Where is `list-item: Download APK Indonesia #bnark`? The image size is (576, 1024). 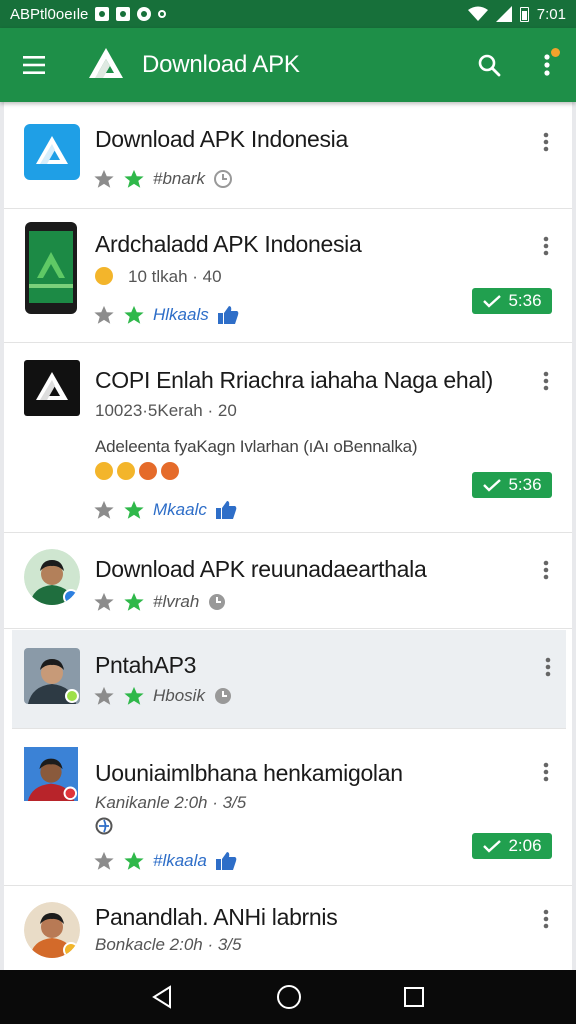 list-item: Download APK Indonesia #bnark is located at coordinates (288, 155).